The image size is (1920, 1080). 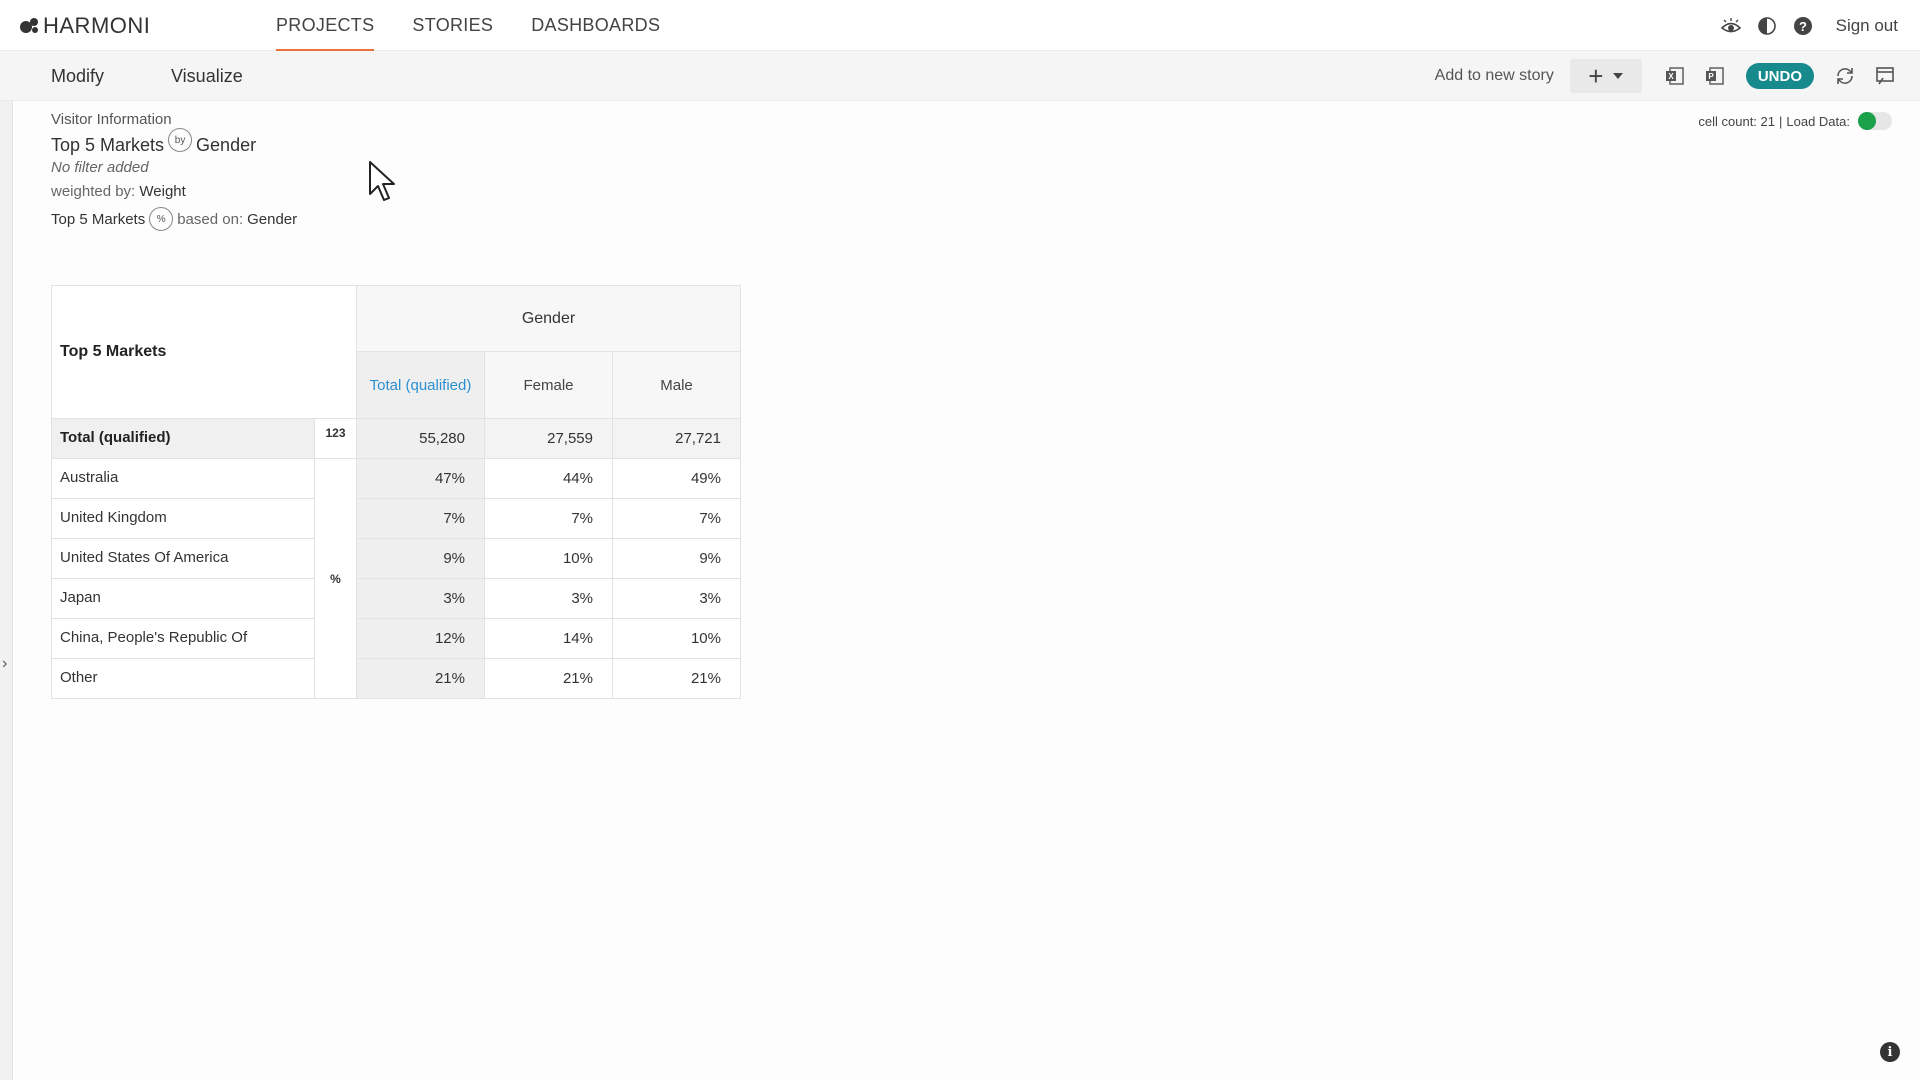 I want to click on row-variable-header: Top 5 Markets, so click(x=204, y=352).